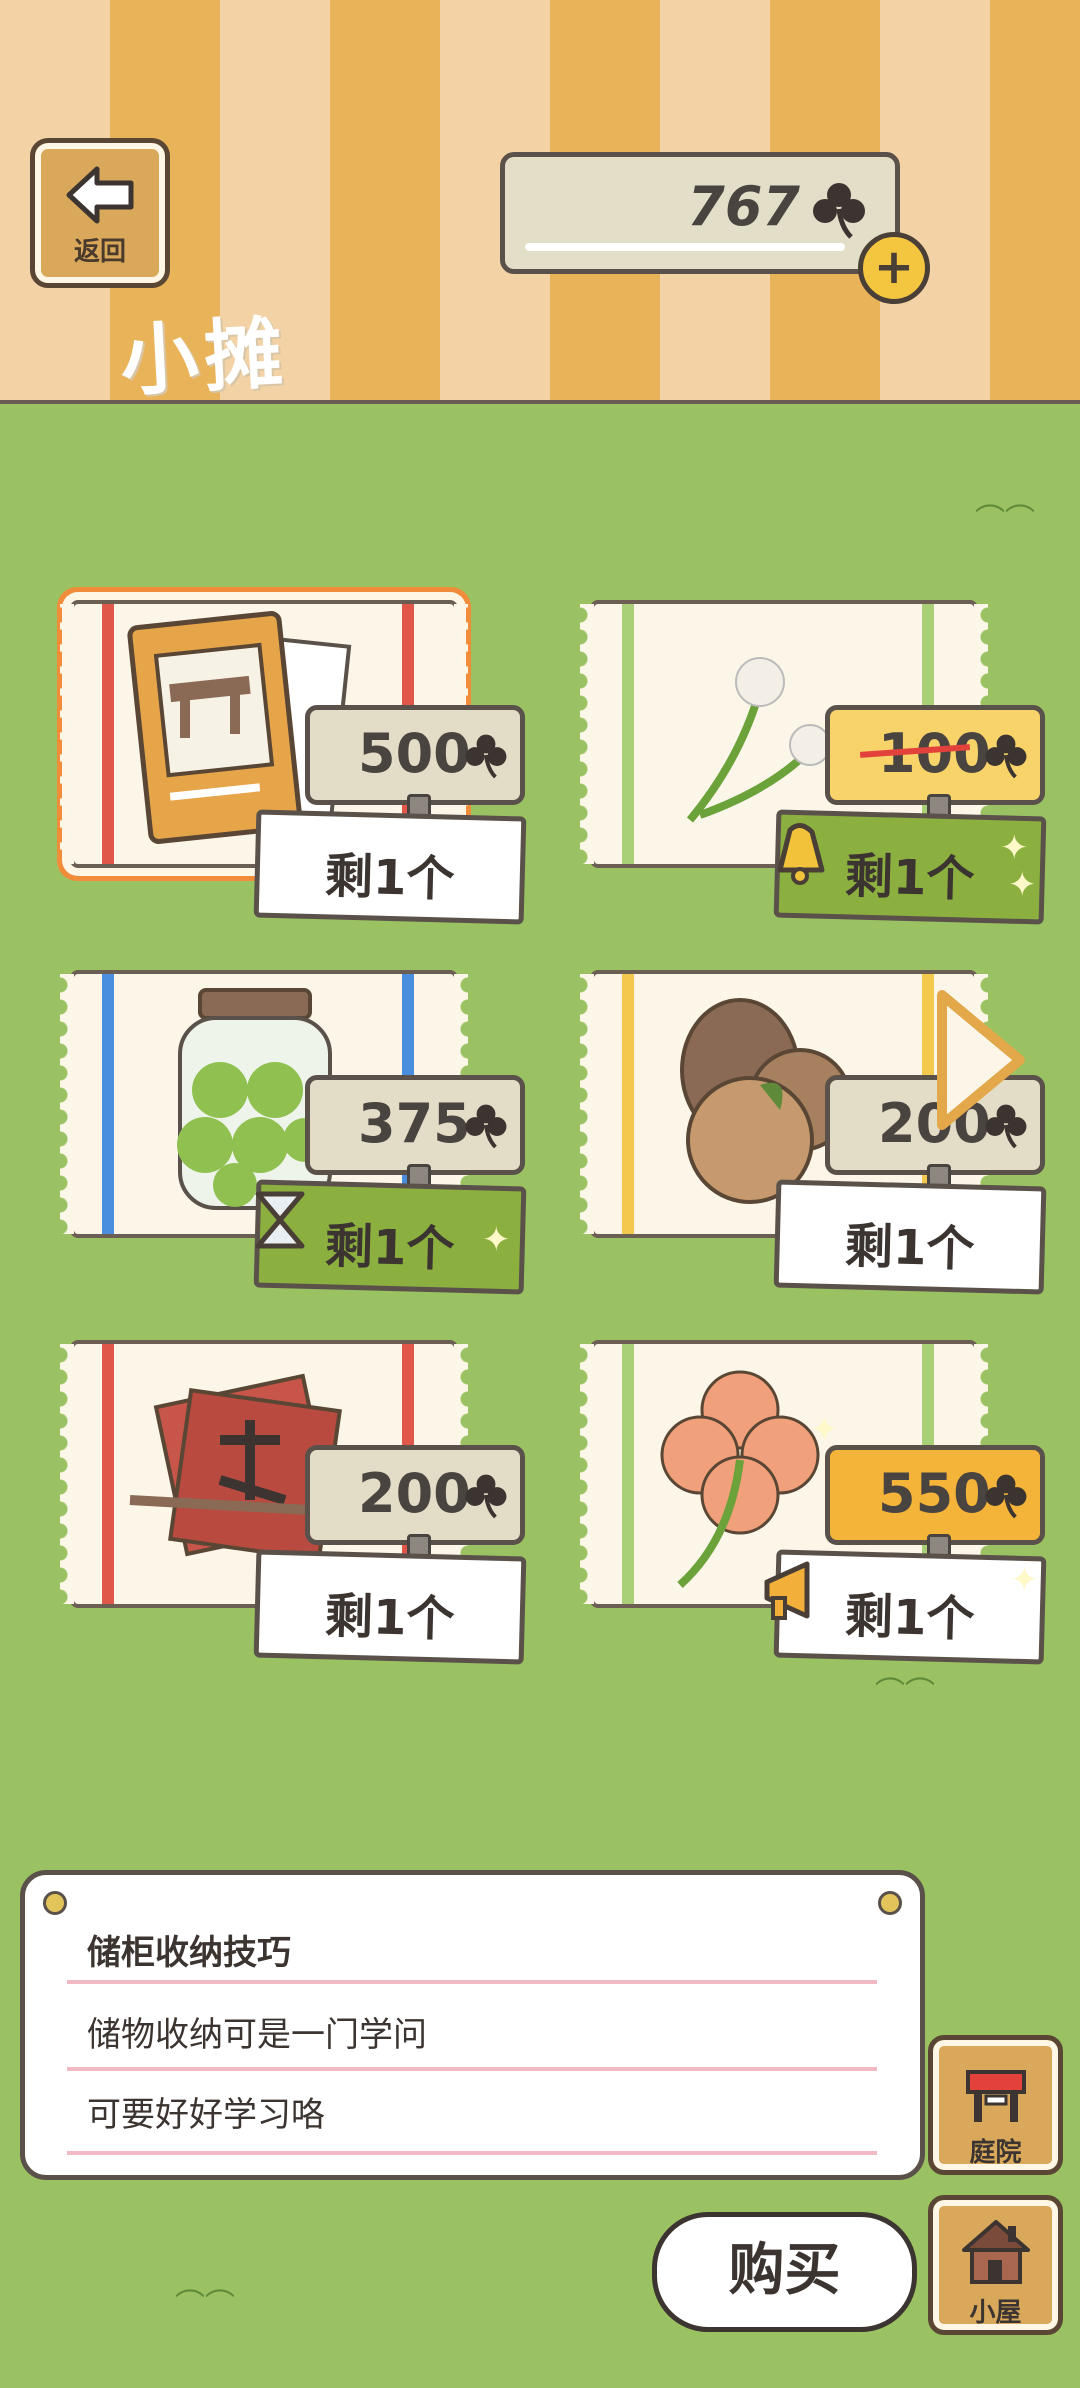 The image size is (1080, 2388). Describe the element at coordinates (472, 2025) in the screenshot. I see `item-description-panel: 储柜收纳技巧 储物收纳可是一门学问 可要好好学习咯` at that location.